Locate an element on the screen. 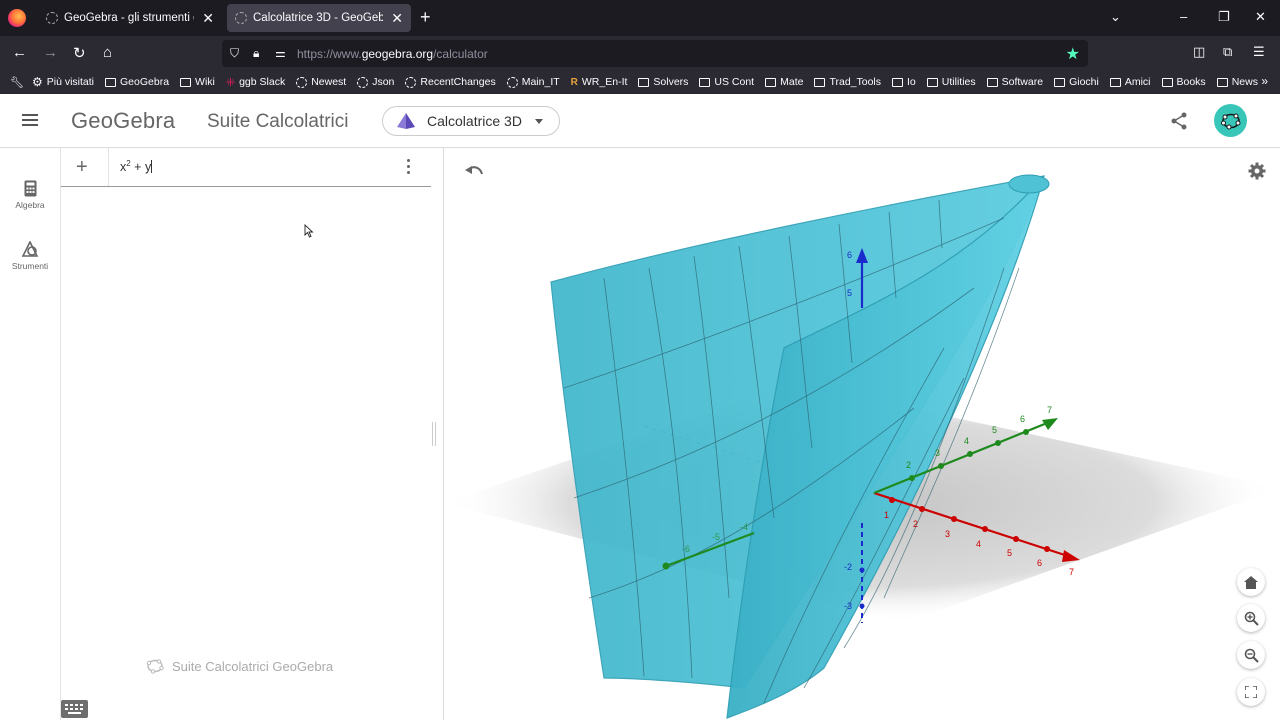 Image resolution: width=1280 pixels, height=720 pixels. caret-down-icon is located at coordinates (539, 121).